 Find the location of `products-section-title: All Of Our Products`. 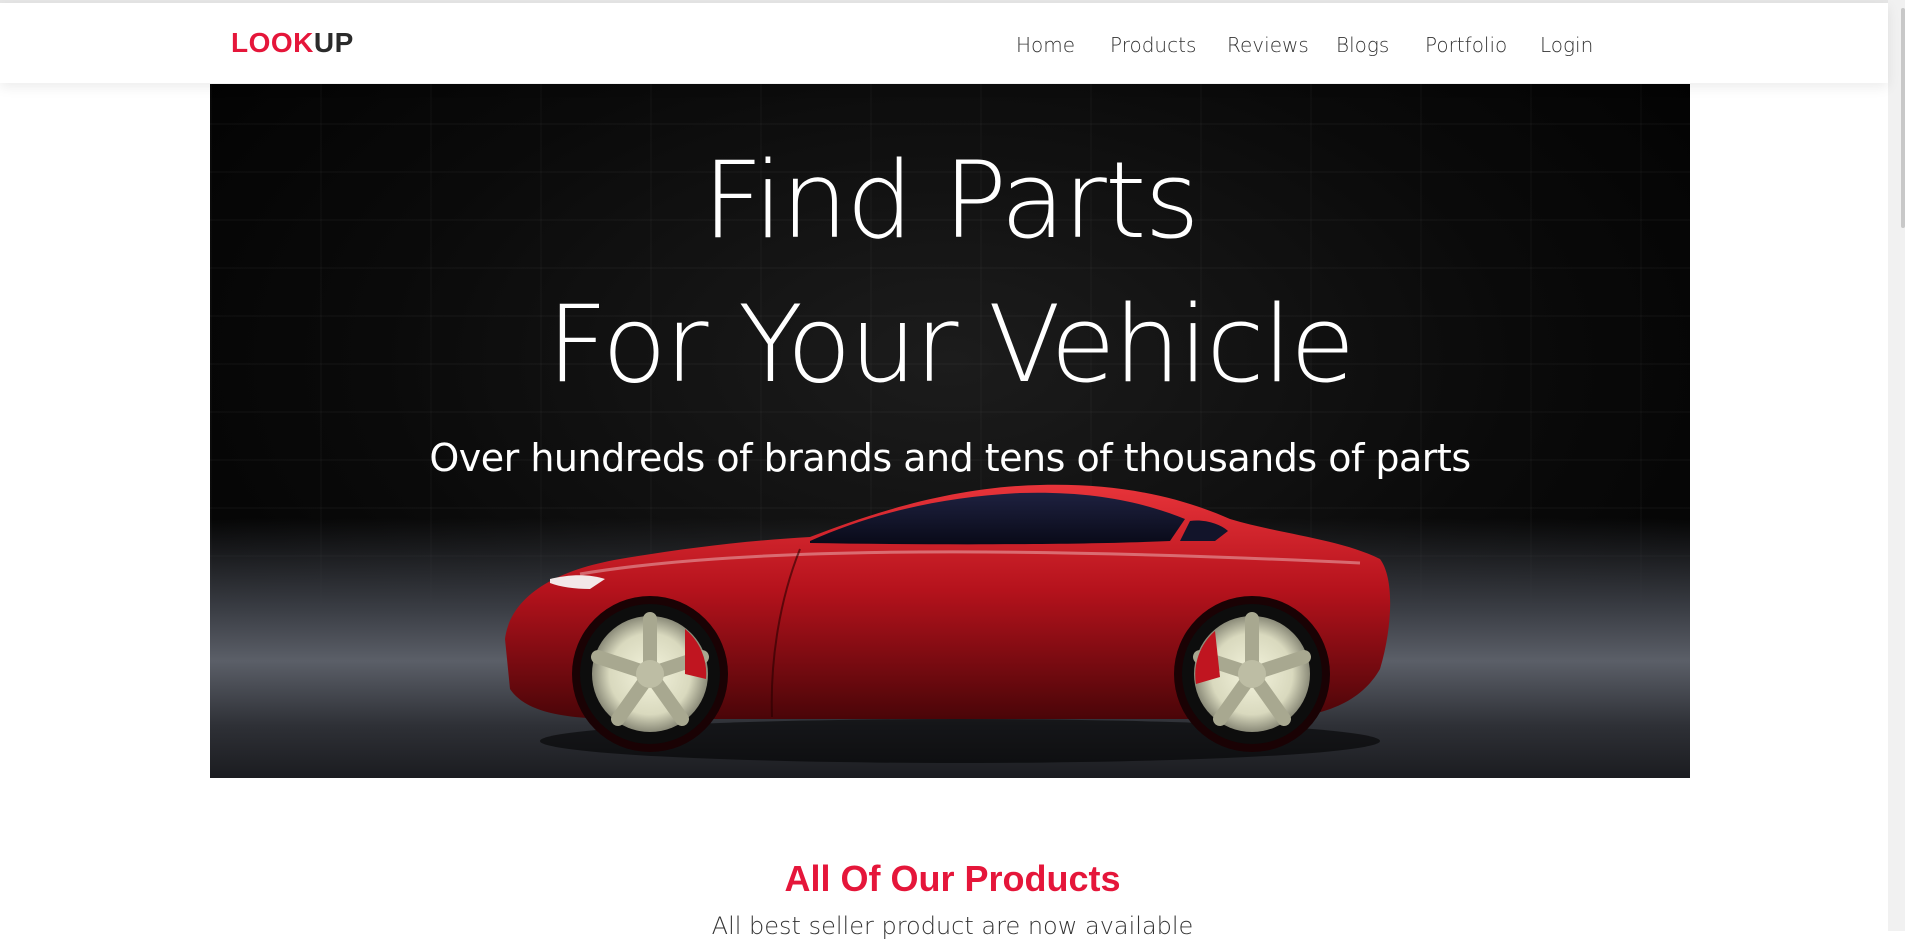

products-section-title: All Of Our Products is located at coordinates (952, 878).